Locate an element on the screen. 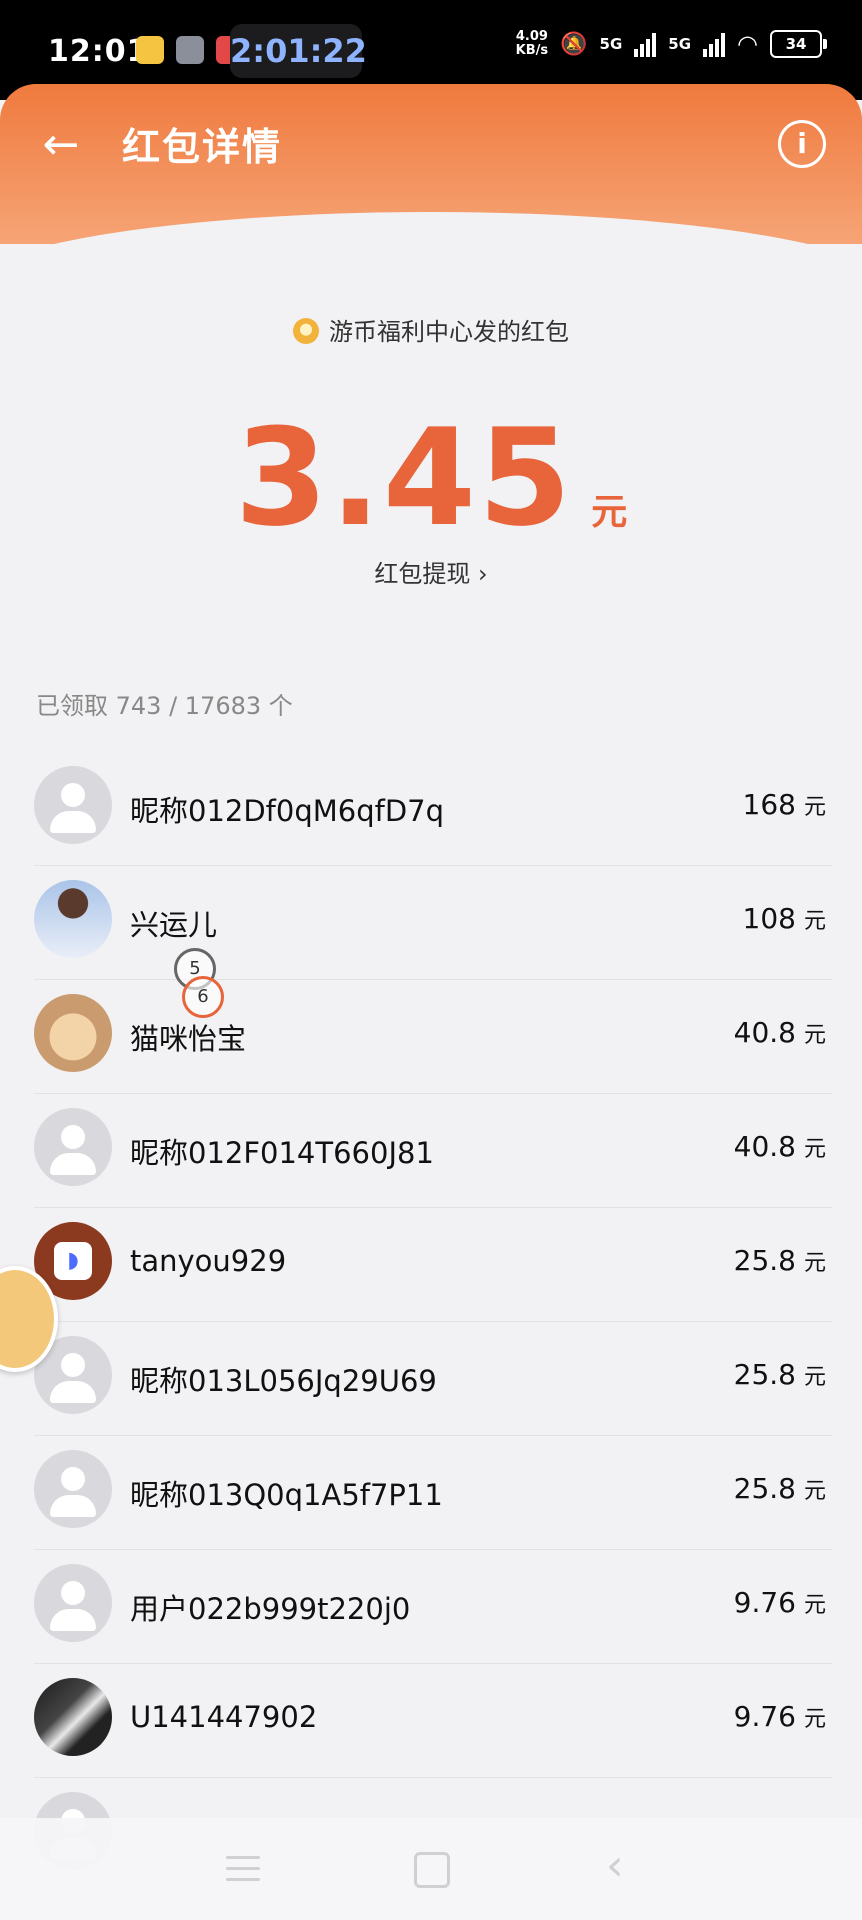 This screenshot has height=1920, width=862. recipient-name: 昵称012F014T660J81 is located at coordinates (282, 1153).